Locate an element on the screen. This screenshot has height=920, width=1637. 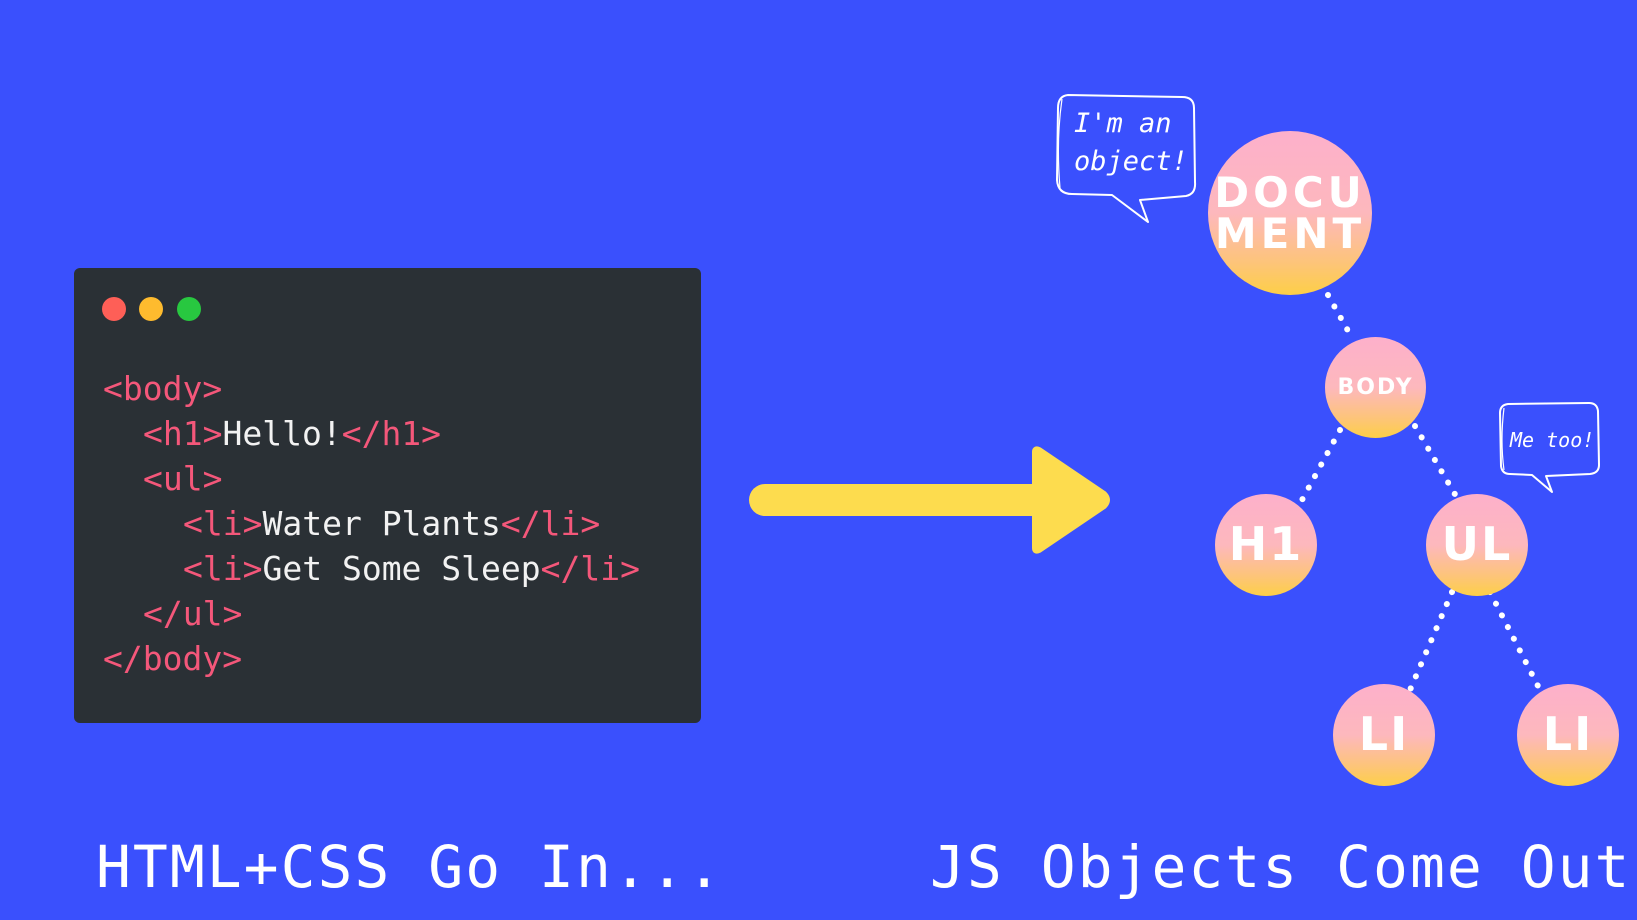
code-line: </ul> is located at coordinates (371, 613).